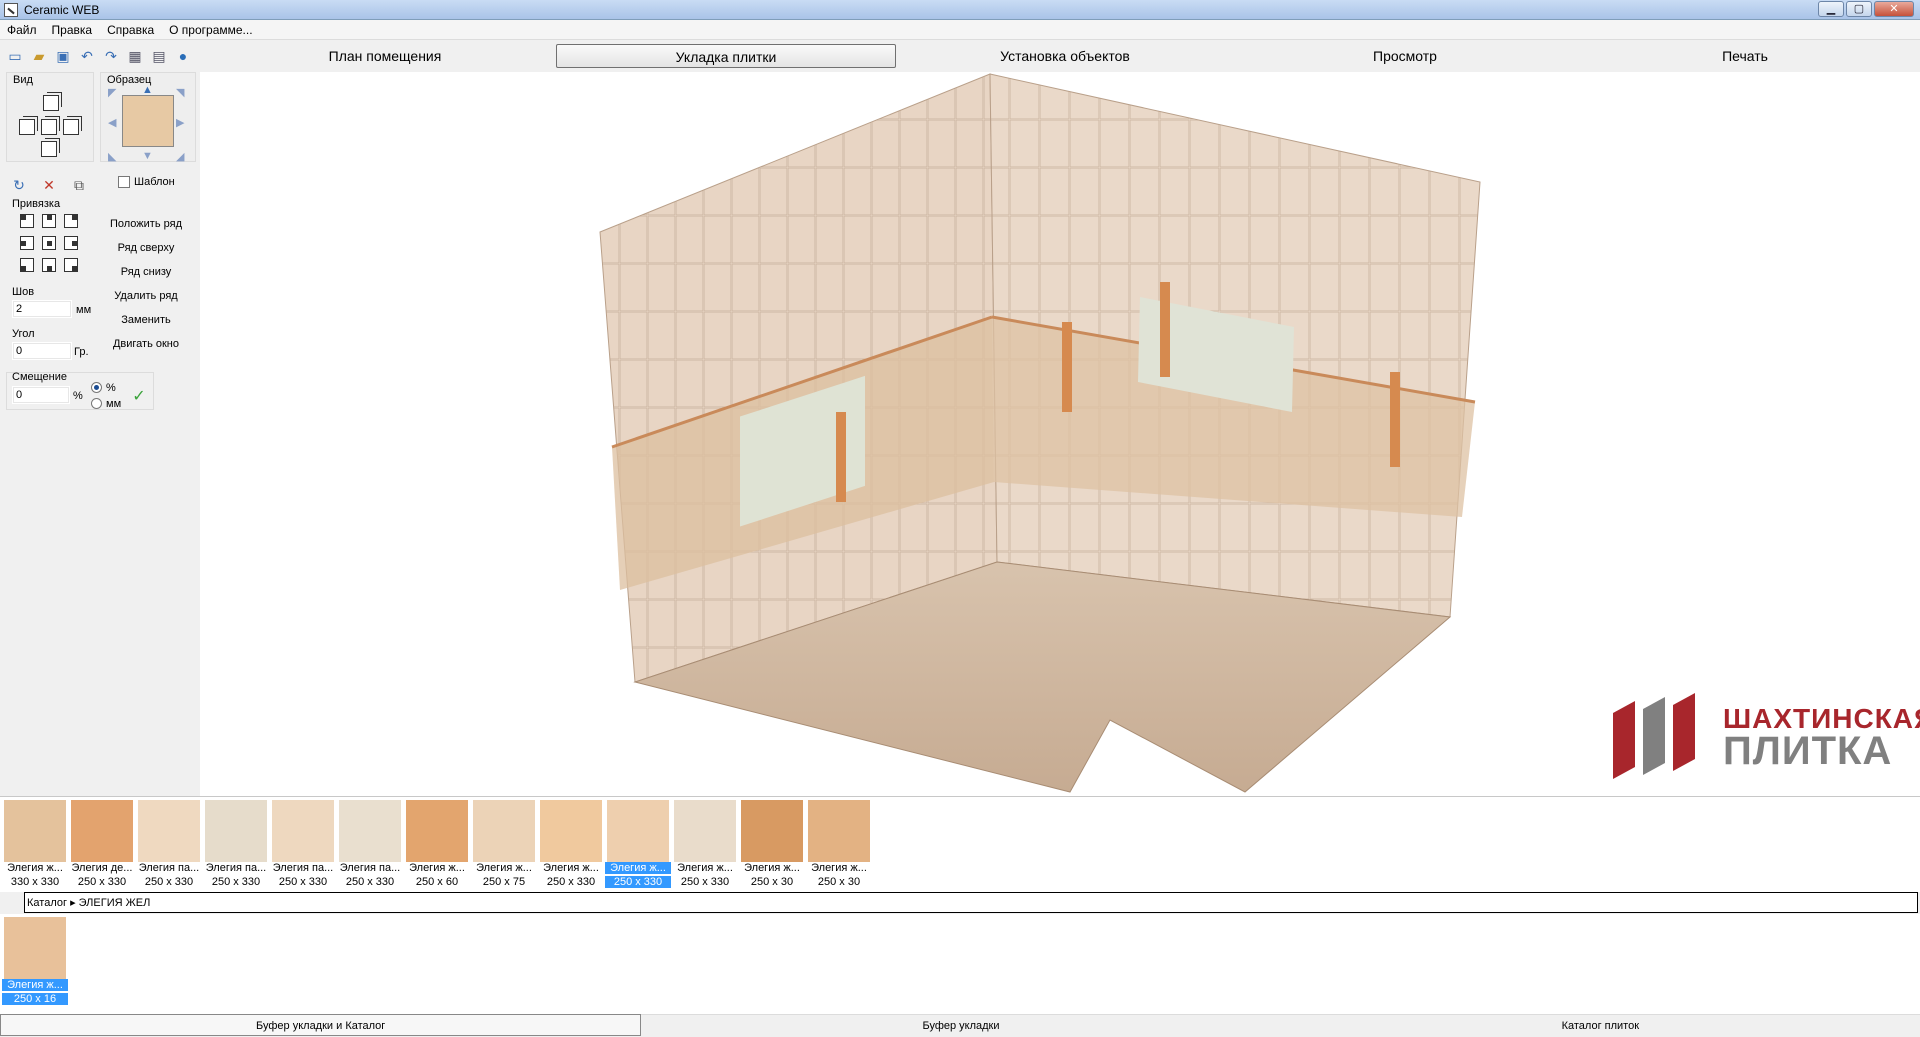 Image resolution: width=1920 pixels, height=1037 pixels. I want to click on snap-bottom-center-icon, so click(49, 265).